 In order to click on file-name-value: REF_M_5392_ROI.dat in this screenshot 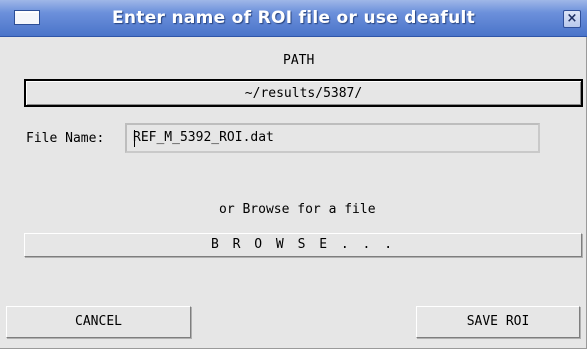, I will do `click(203, 137)`.